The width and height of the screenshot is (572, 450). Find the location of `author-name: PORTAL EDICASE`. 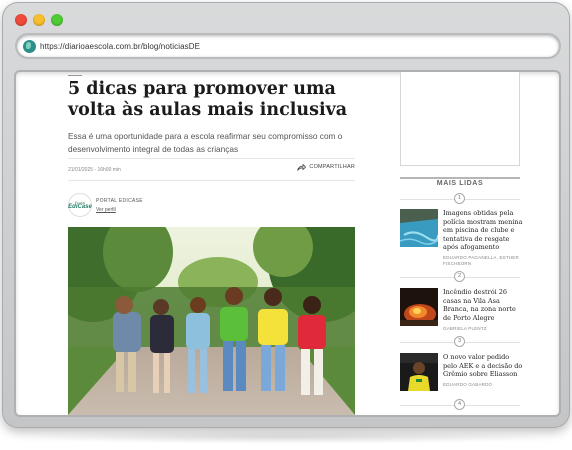

author-name: PORTAL EDICASE is located at coordinates (119, 201).